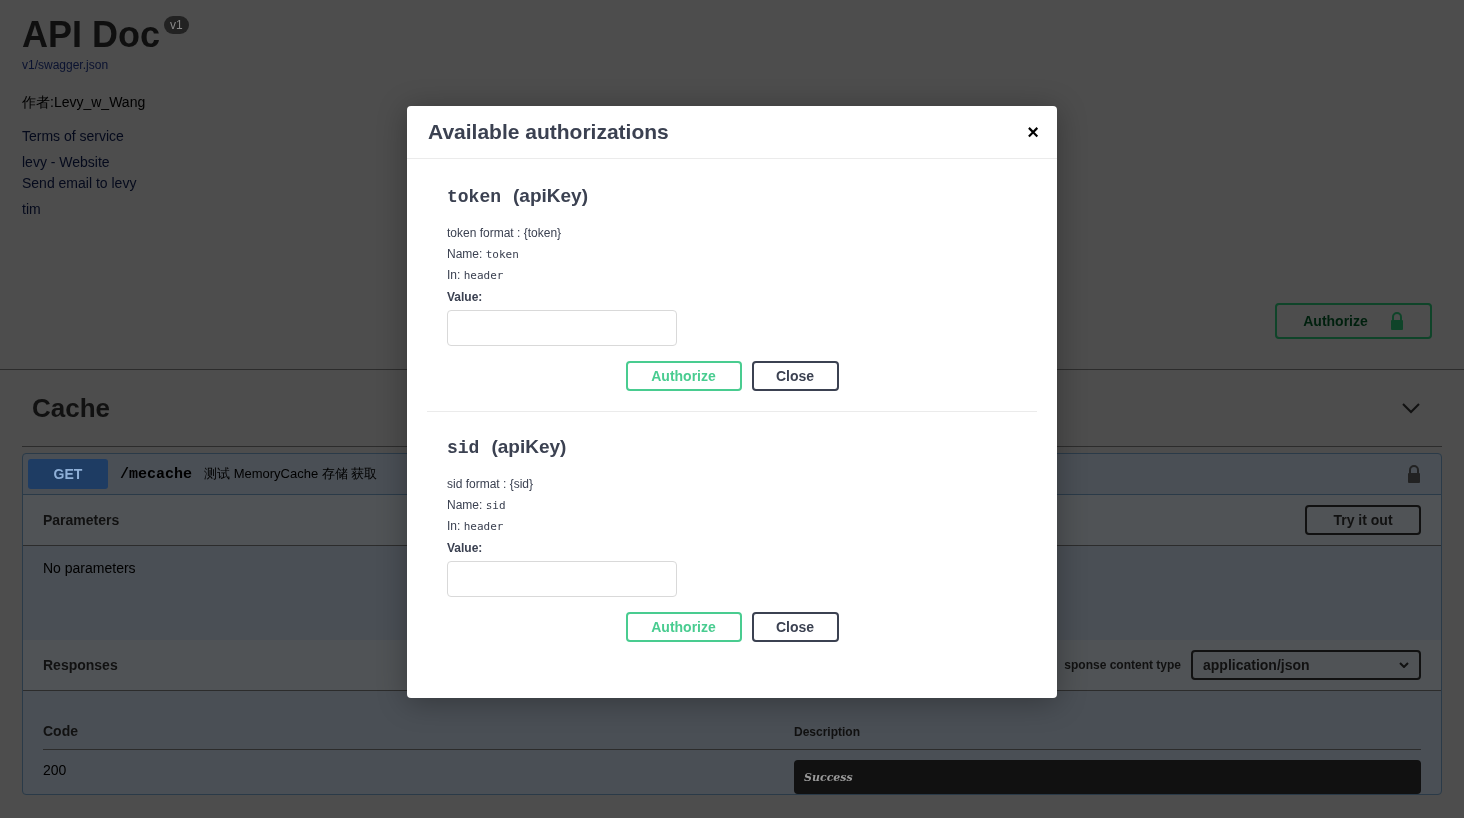 The height and width of the screenshot is (818, 1464). What do you see at coordinates (1404, 665) in the screenshot?
I see `caret-icon` at bounding box center [1404, 665].